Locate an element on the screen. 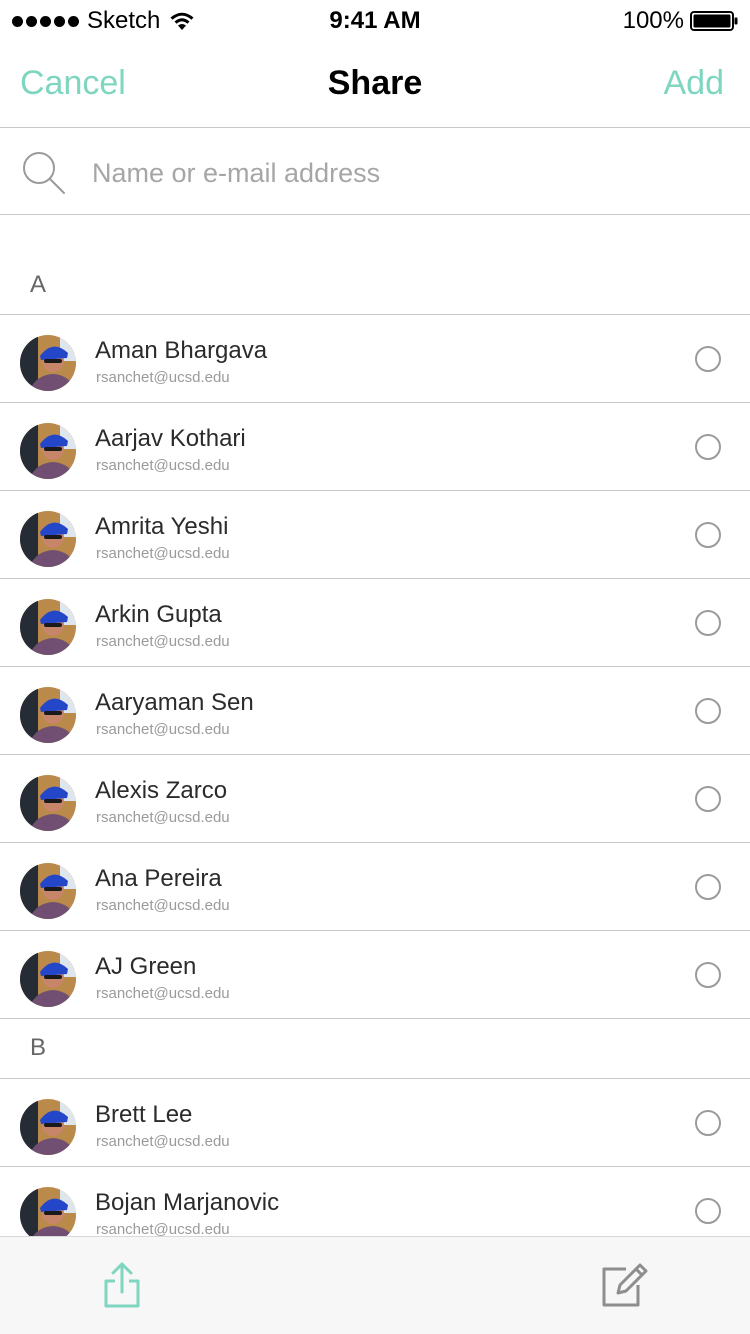 The height and width of the screenshot is (1334, 750). contact-name: AJ Green is located at coordinates (146, 966).